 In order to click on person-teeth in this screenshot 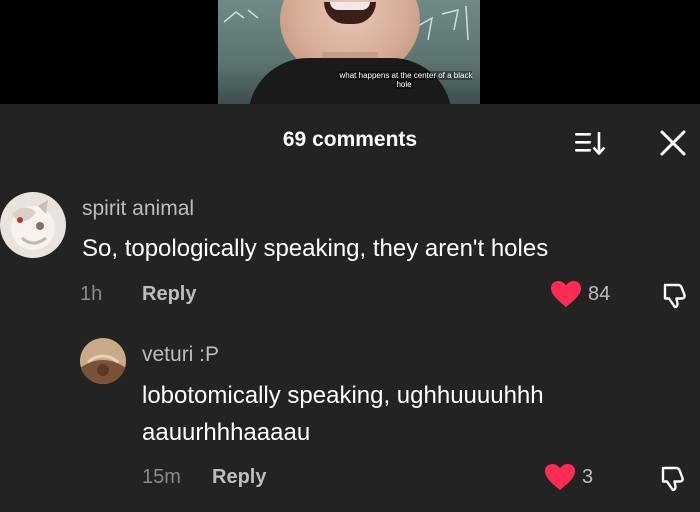, I will do `click(350, 6)`.